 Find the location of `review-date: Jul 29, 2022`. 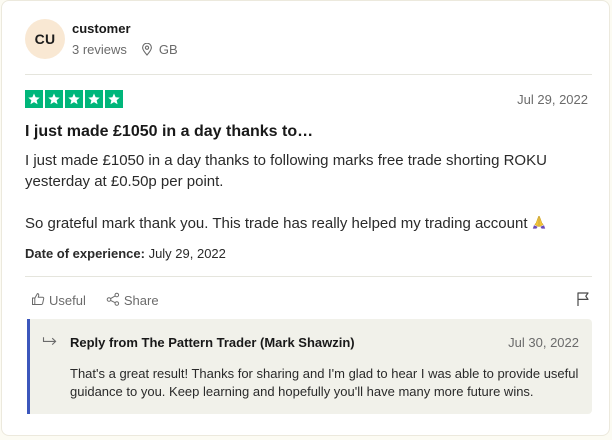

review-date: Jul 29, 2022 is located at coordinates (552, 99).